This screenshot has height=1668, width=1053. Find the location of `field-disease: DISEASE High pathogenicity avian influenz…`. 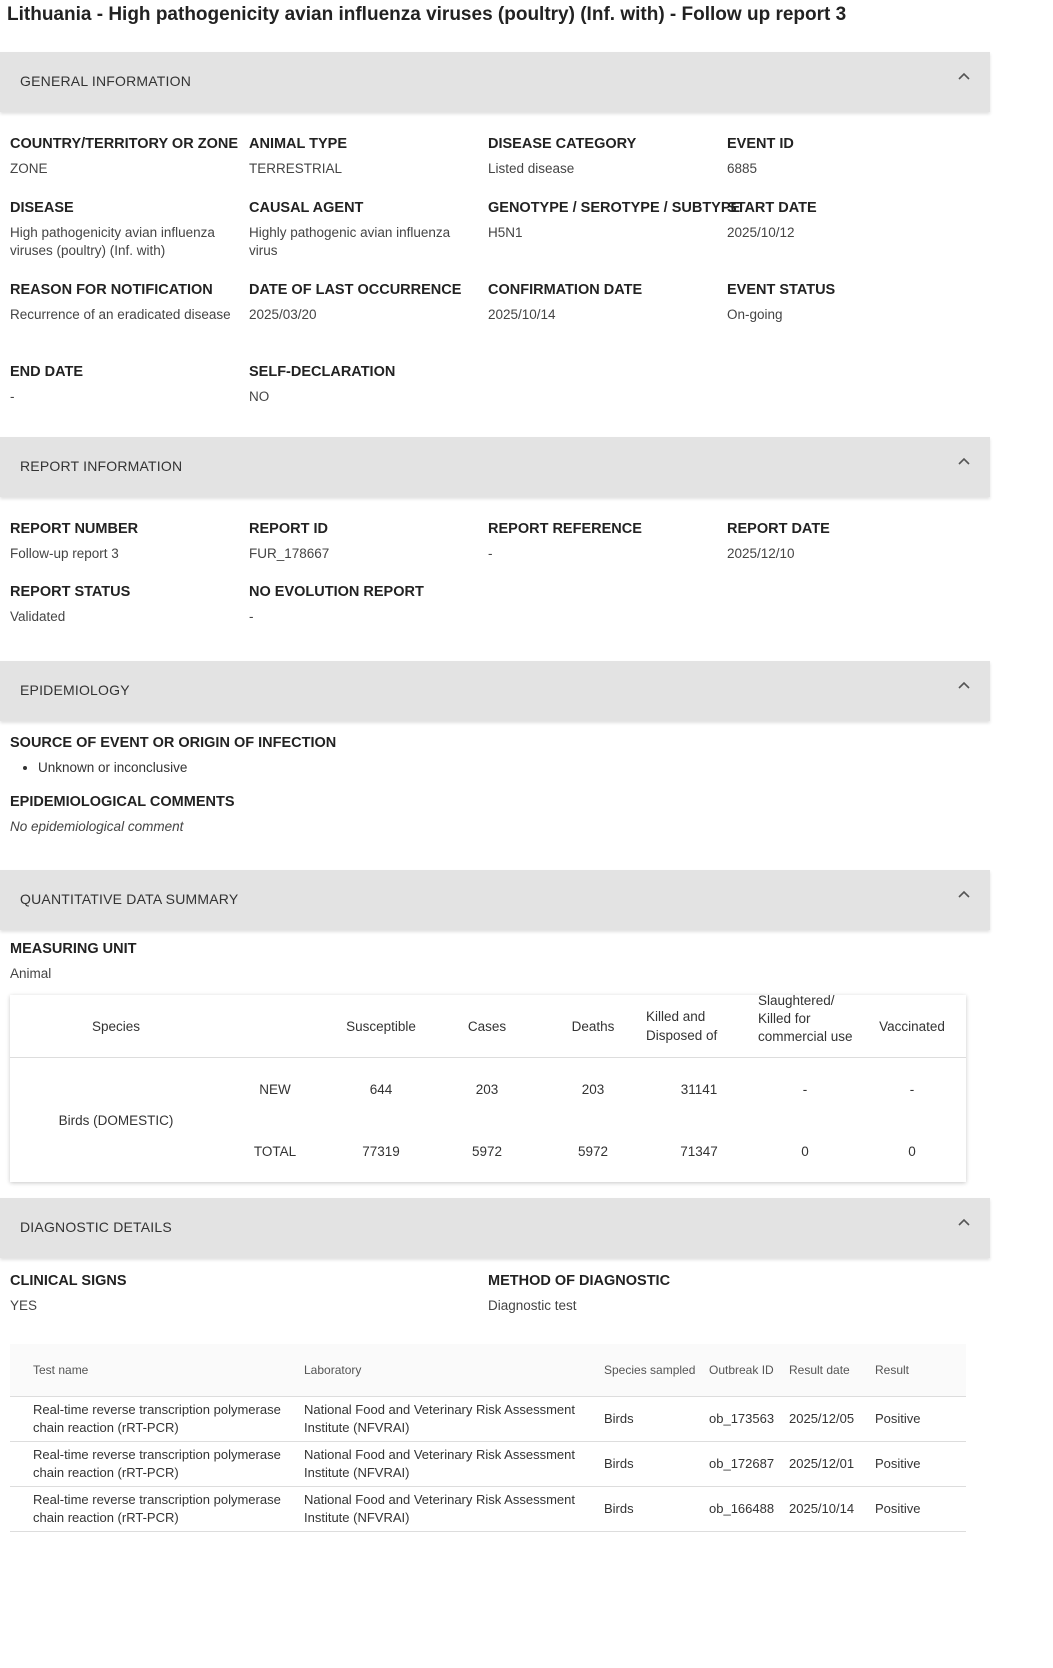

field-disease: DISEASE High pathogenicity avian influenz… is located at coordinates (129, 239).